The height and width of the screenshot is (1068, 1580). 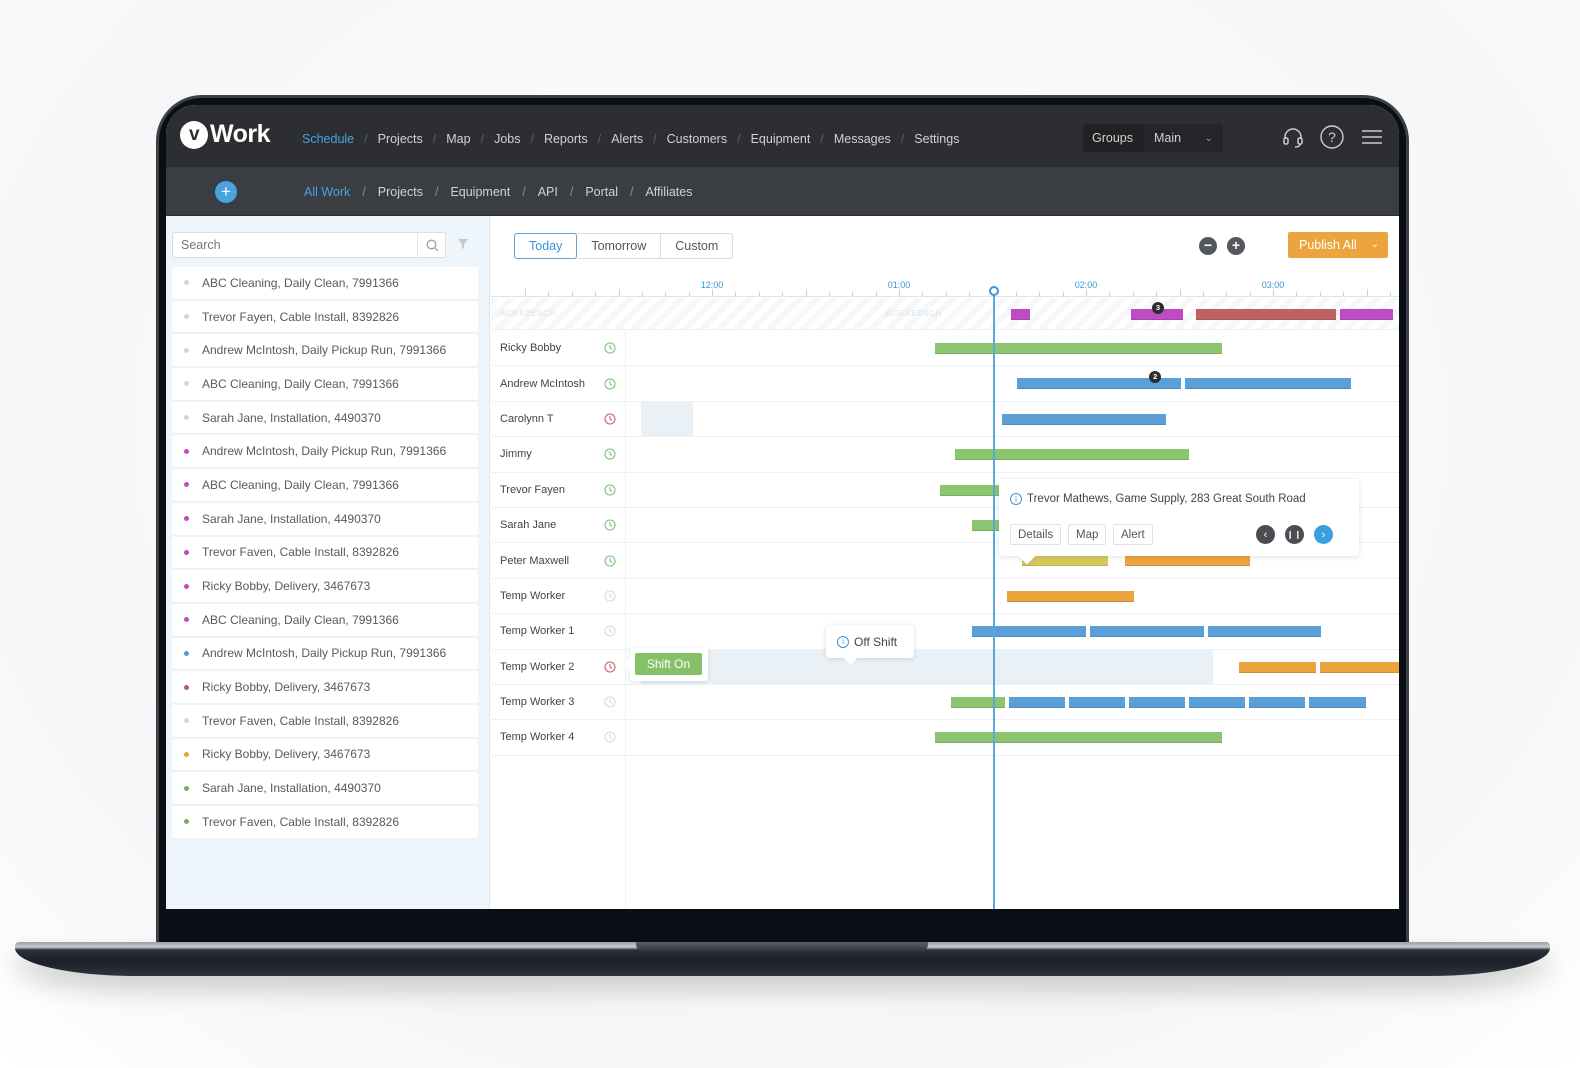 What do you see at coordinates (480, 192) in the screenshot?
I see `subnav-equipment: Equipment` at bounding box center [480, 192].